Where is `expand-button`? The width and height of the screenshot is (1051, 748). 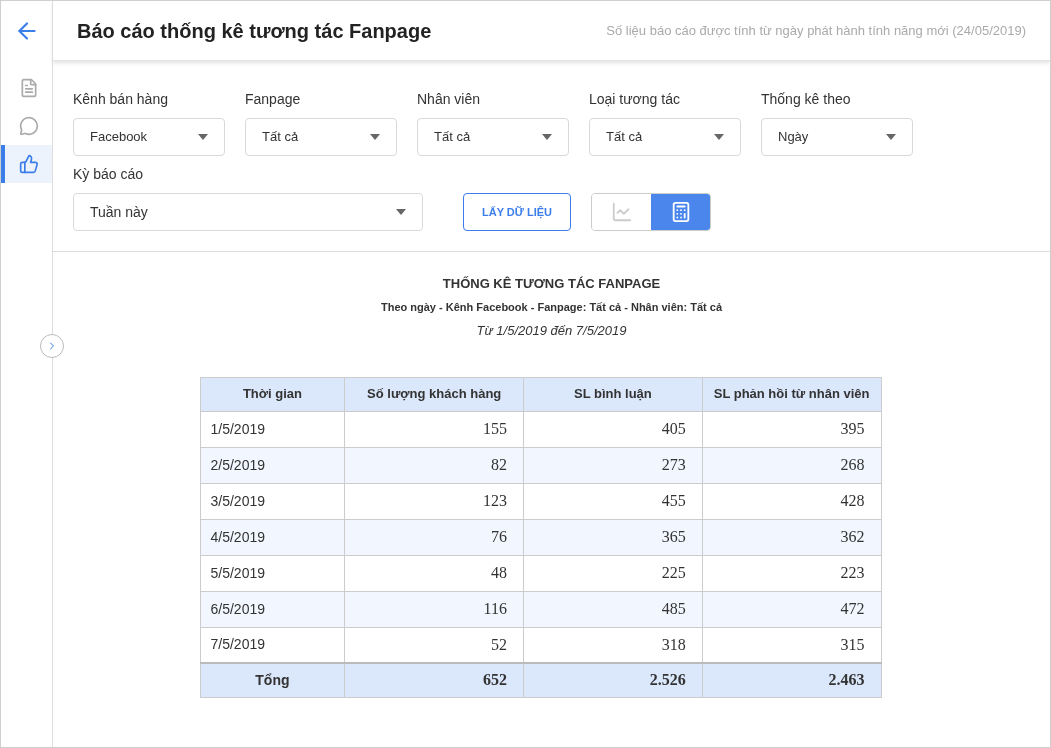 expand-button is located at coordinates (52, 346).